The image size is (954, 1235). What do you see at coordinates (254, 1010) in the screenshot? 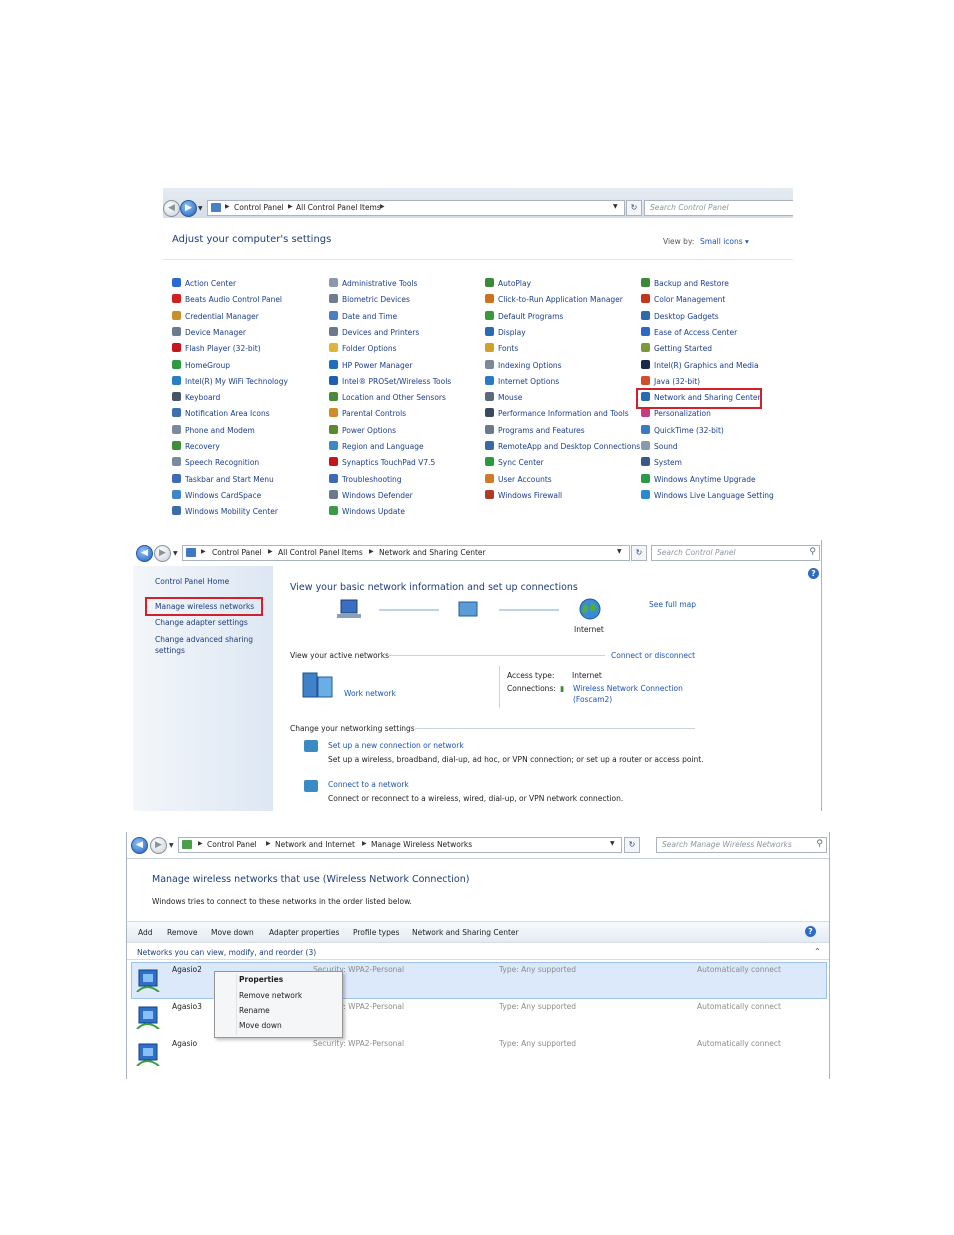
I see `menu-item-rename: Rename` at bounding box center [254, 1010].